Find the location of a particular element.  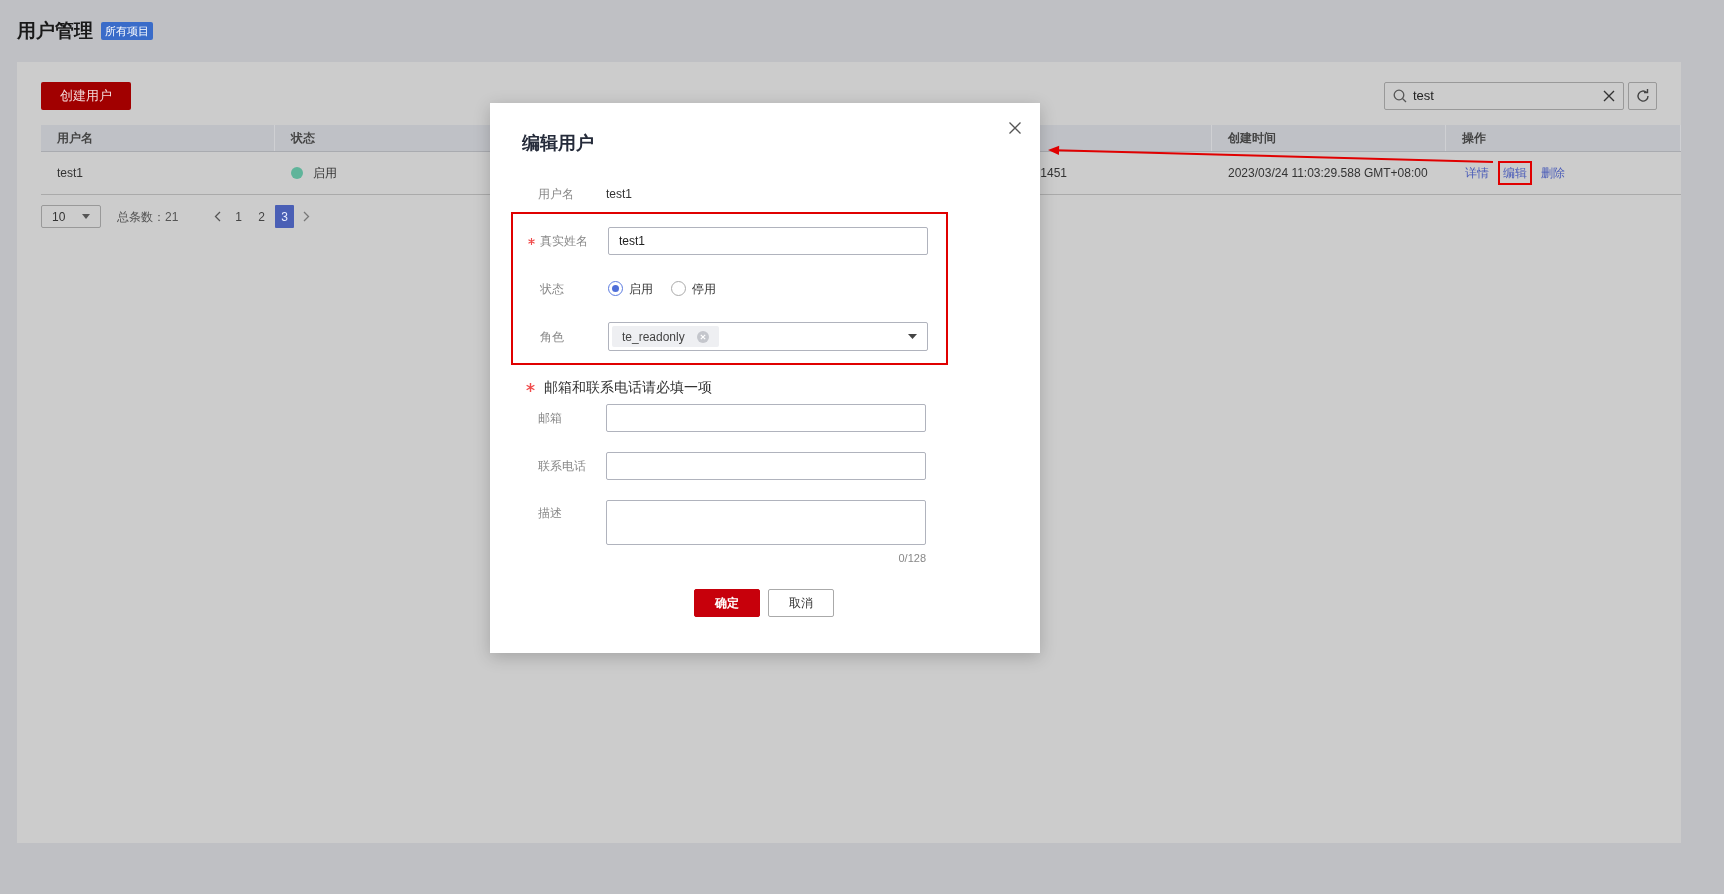

column-header: 创建时间 is located at coordinates (1252, 138).